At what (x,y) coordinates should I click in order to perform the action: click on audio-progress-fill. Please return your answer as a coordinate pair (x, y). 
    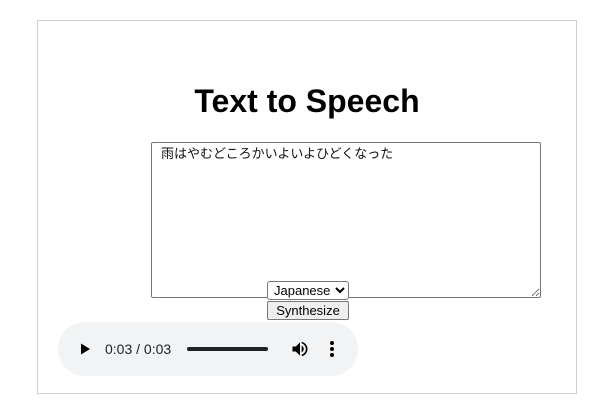
    Looking at the image, I should click on (227, 349).